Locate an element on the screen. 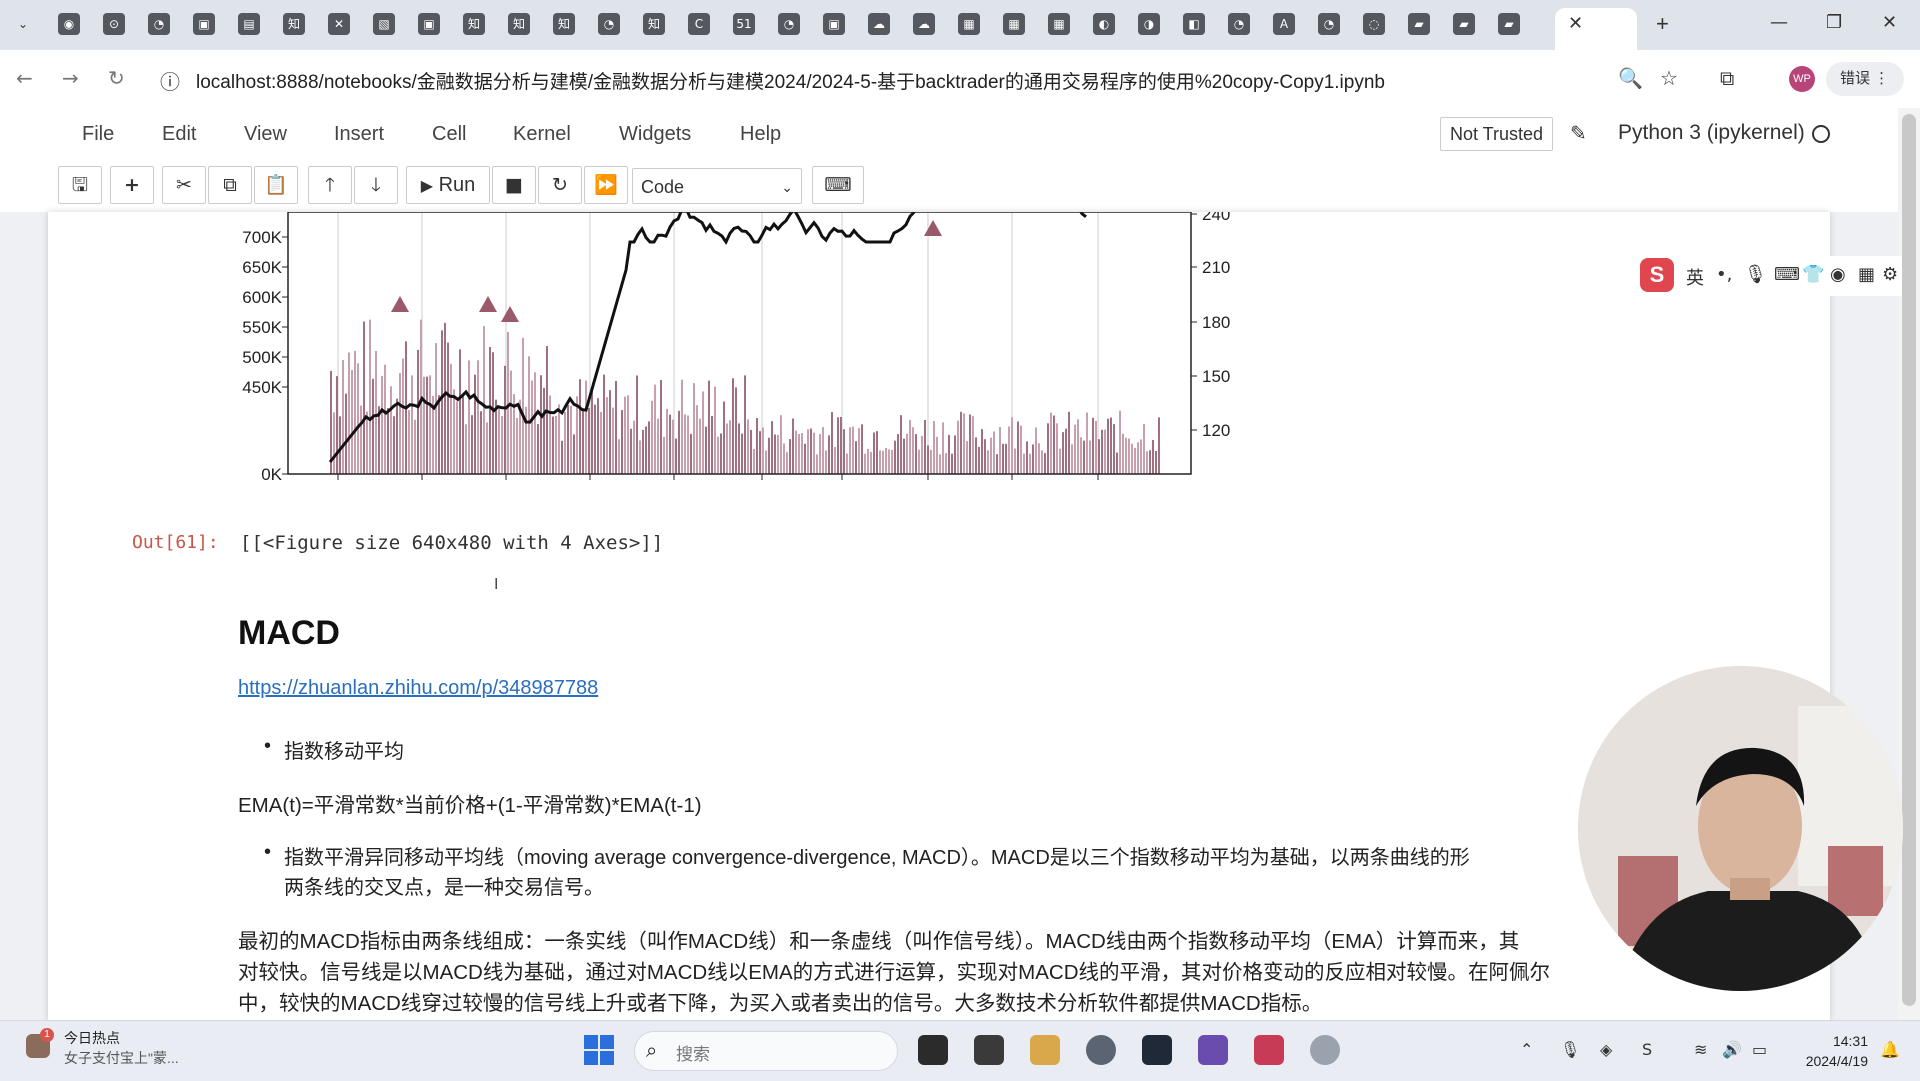 The image size is (1920, 1081). maximize-icon: ❐ is located at coordinates (1834, 22).